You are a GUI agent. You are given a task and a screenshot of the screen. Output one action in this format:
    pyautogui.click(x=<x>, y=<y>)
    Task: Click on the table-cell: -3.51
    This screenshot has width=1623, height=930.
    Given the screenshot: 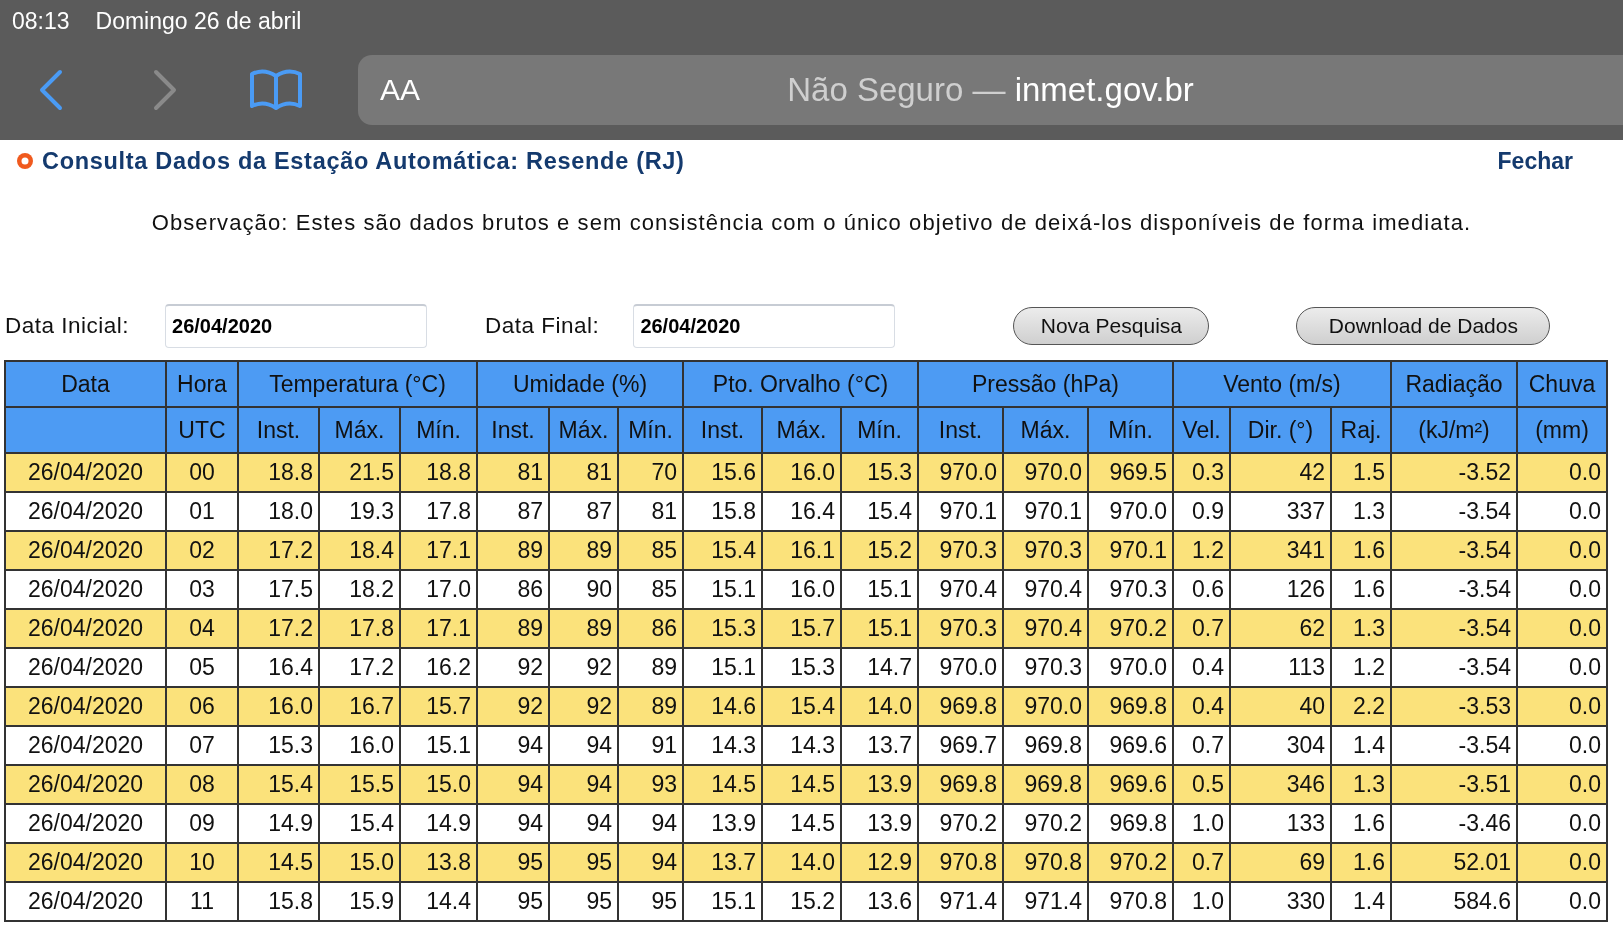 What is the action you would take?
    pyautogui.click(x=1454, y=784)
    